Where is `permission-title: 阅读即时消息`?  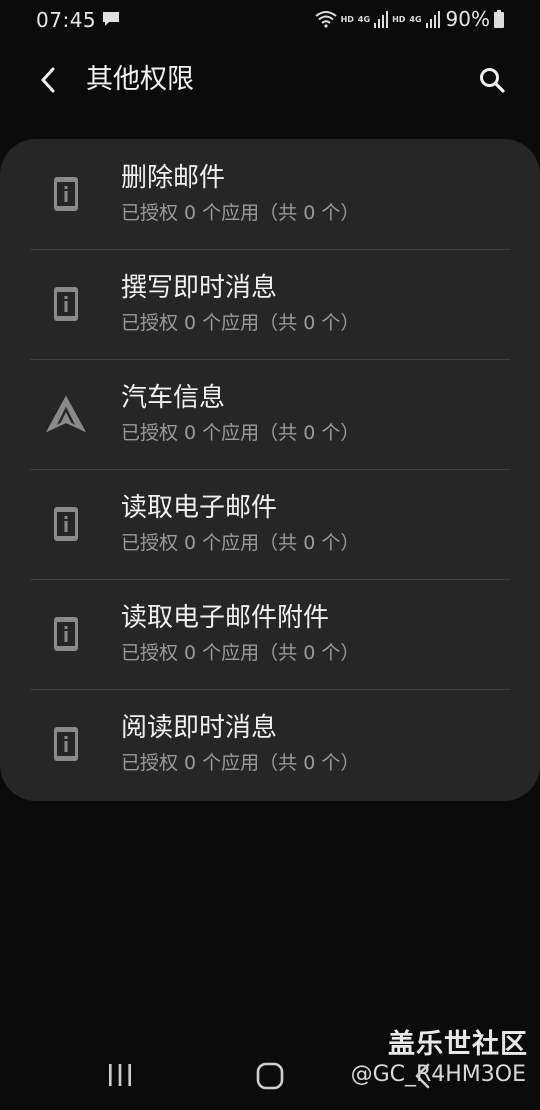
permission-title: 阅读即时消息 is located at coordinates (199, 728).